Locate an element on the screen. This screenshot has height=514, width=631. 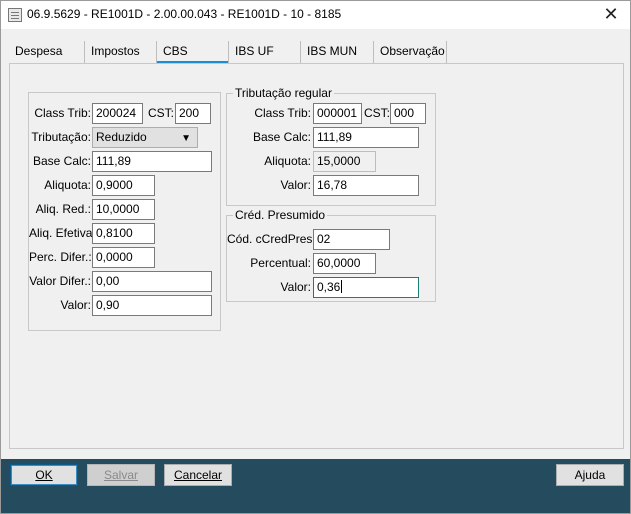
aliq-efetiva-label: Aliq. Efetiva: is located at coordinates (62, 233).